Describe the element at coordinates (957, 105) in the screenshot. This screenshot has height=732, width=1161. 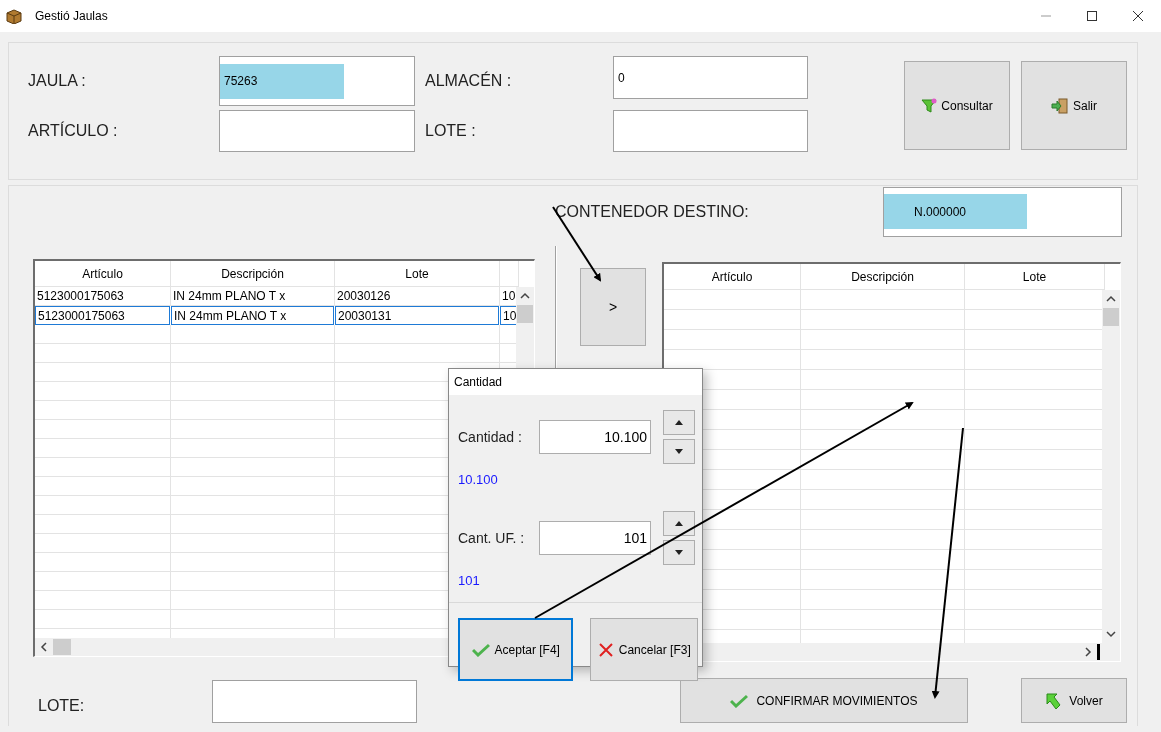
I see `query-button: Consultar` at that location.